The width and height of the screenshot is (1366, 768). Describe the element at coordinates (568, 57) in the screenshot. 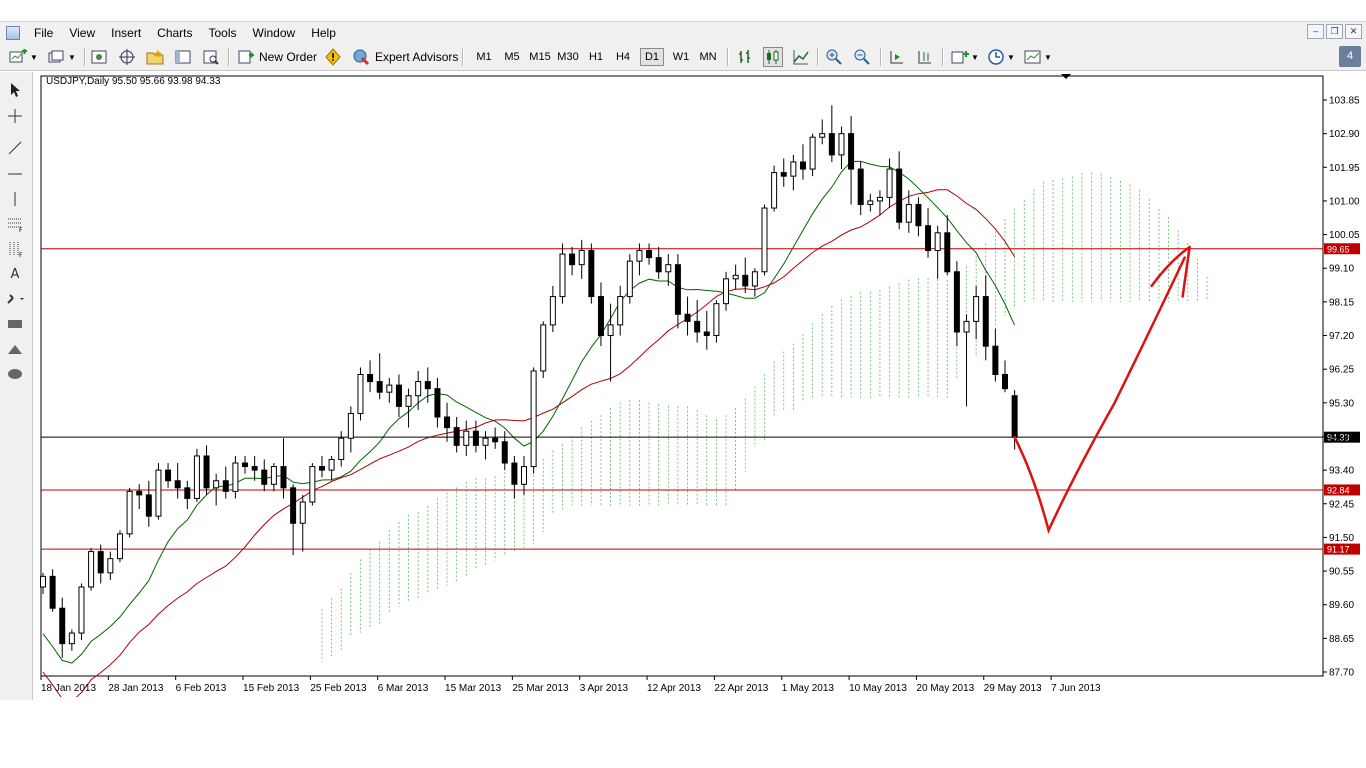

I see `timeframe-m30: M30` at that location.